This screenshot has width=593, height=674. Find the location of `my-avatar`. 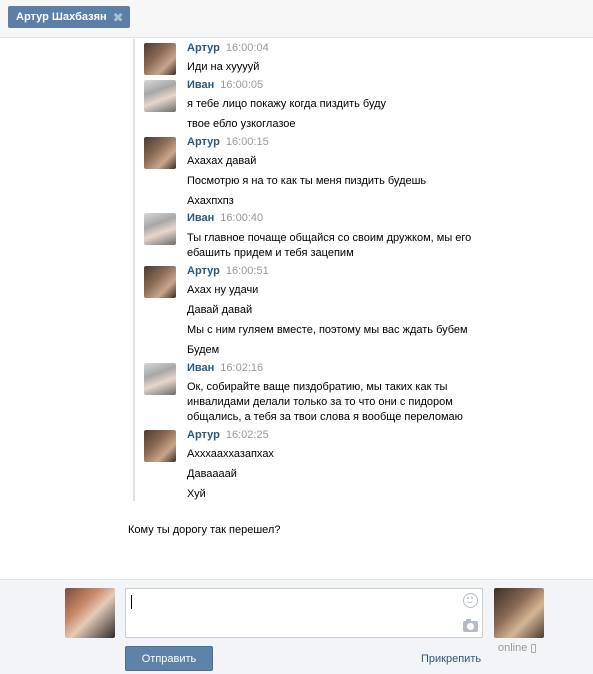

my-avatar is located at coordinates (90, 613).